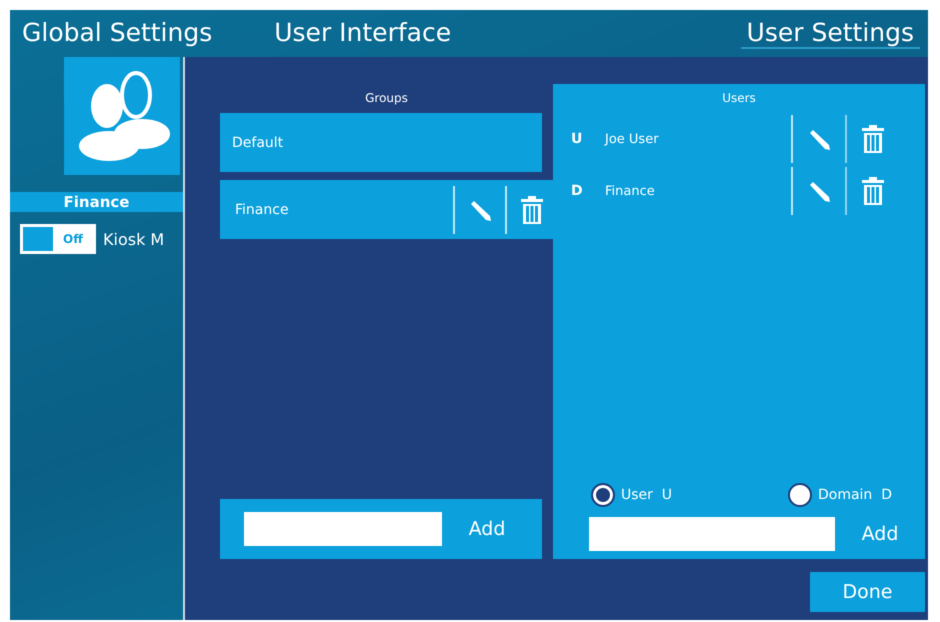  I want to click on user-name-field, so click(712, 534).